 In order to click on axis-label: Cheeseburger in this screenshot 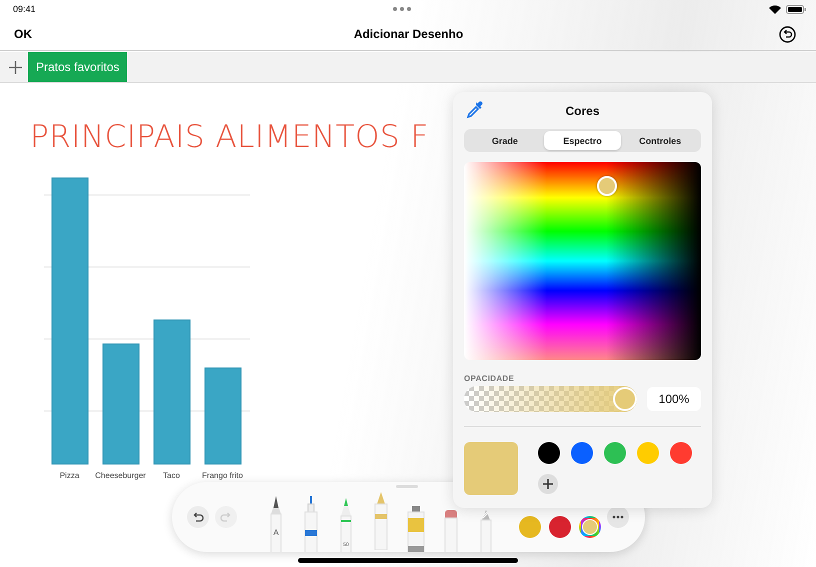, I will do `click(120, 475)`.